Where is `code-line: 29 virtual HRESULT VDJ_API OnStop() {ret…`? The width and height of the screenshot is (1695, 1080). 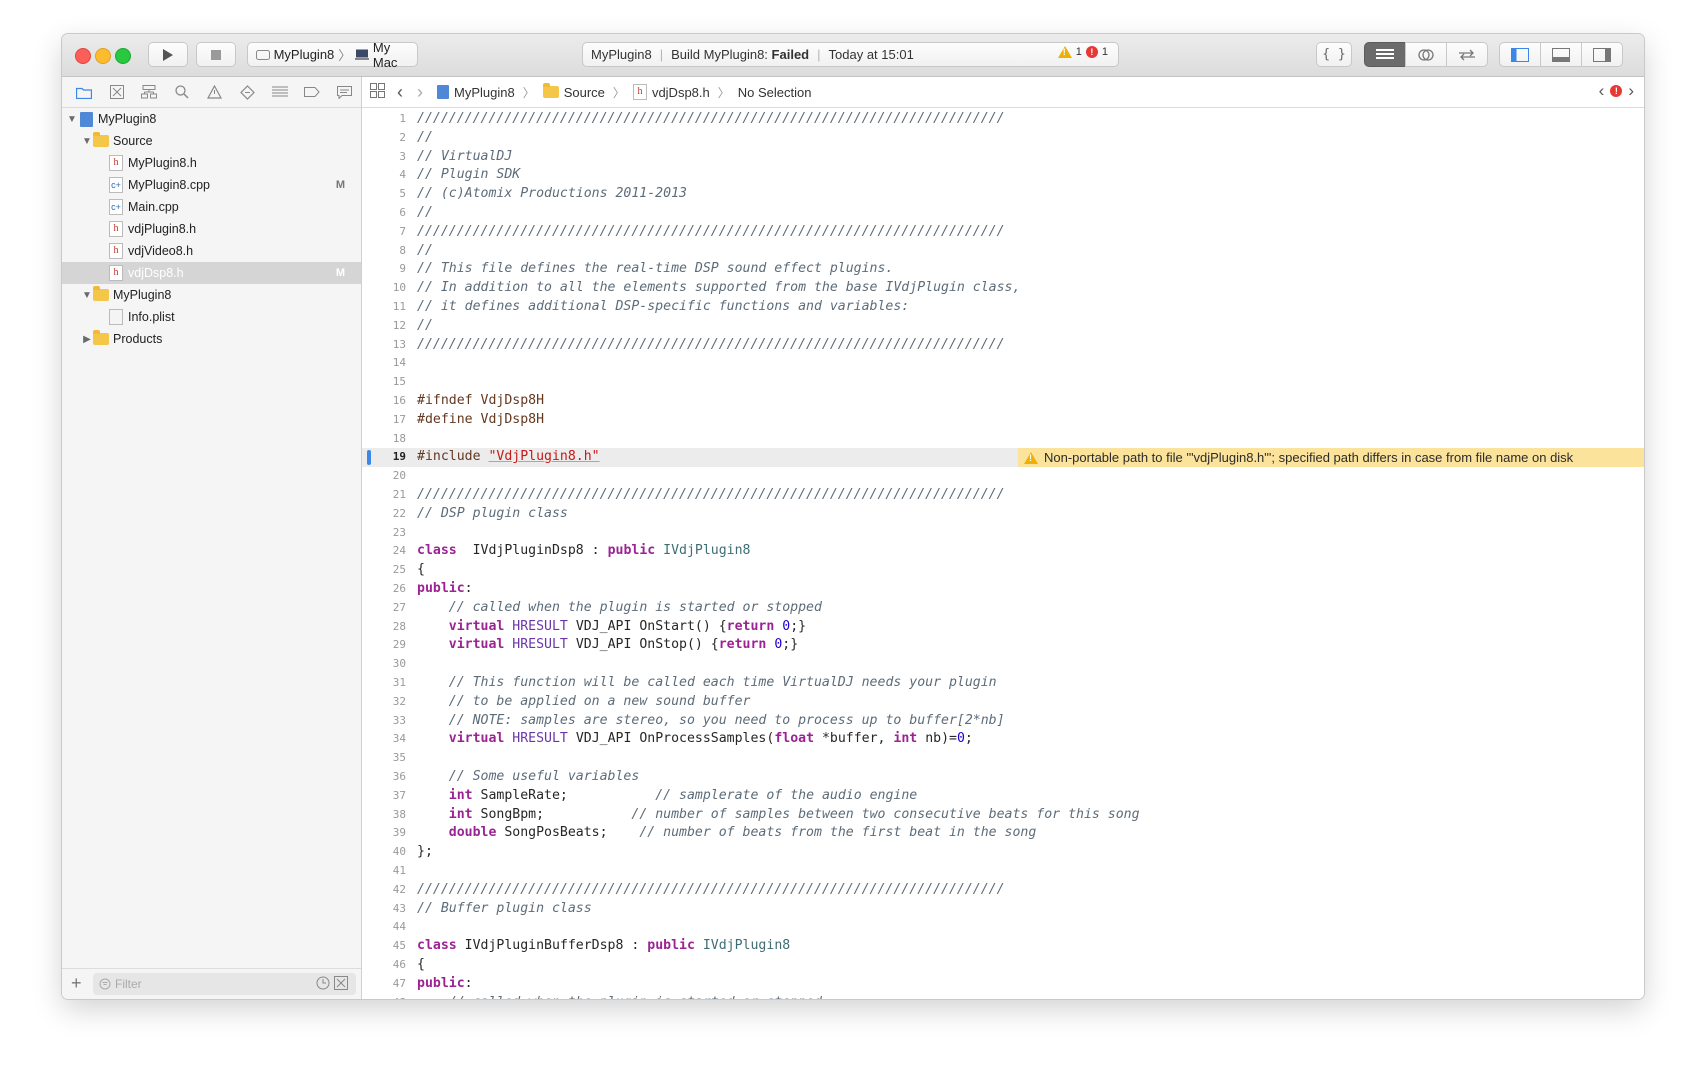 code-line: 29 virtual HRESULT VDJ_API OnStop() {ret… is located at coordinates (1003, 645).